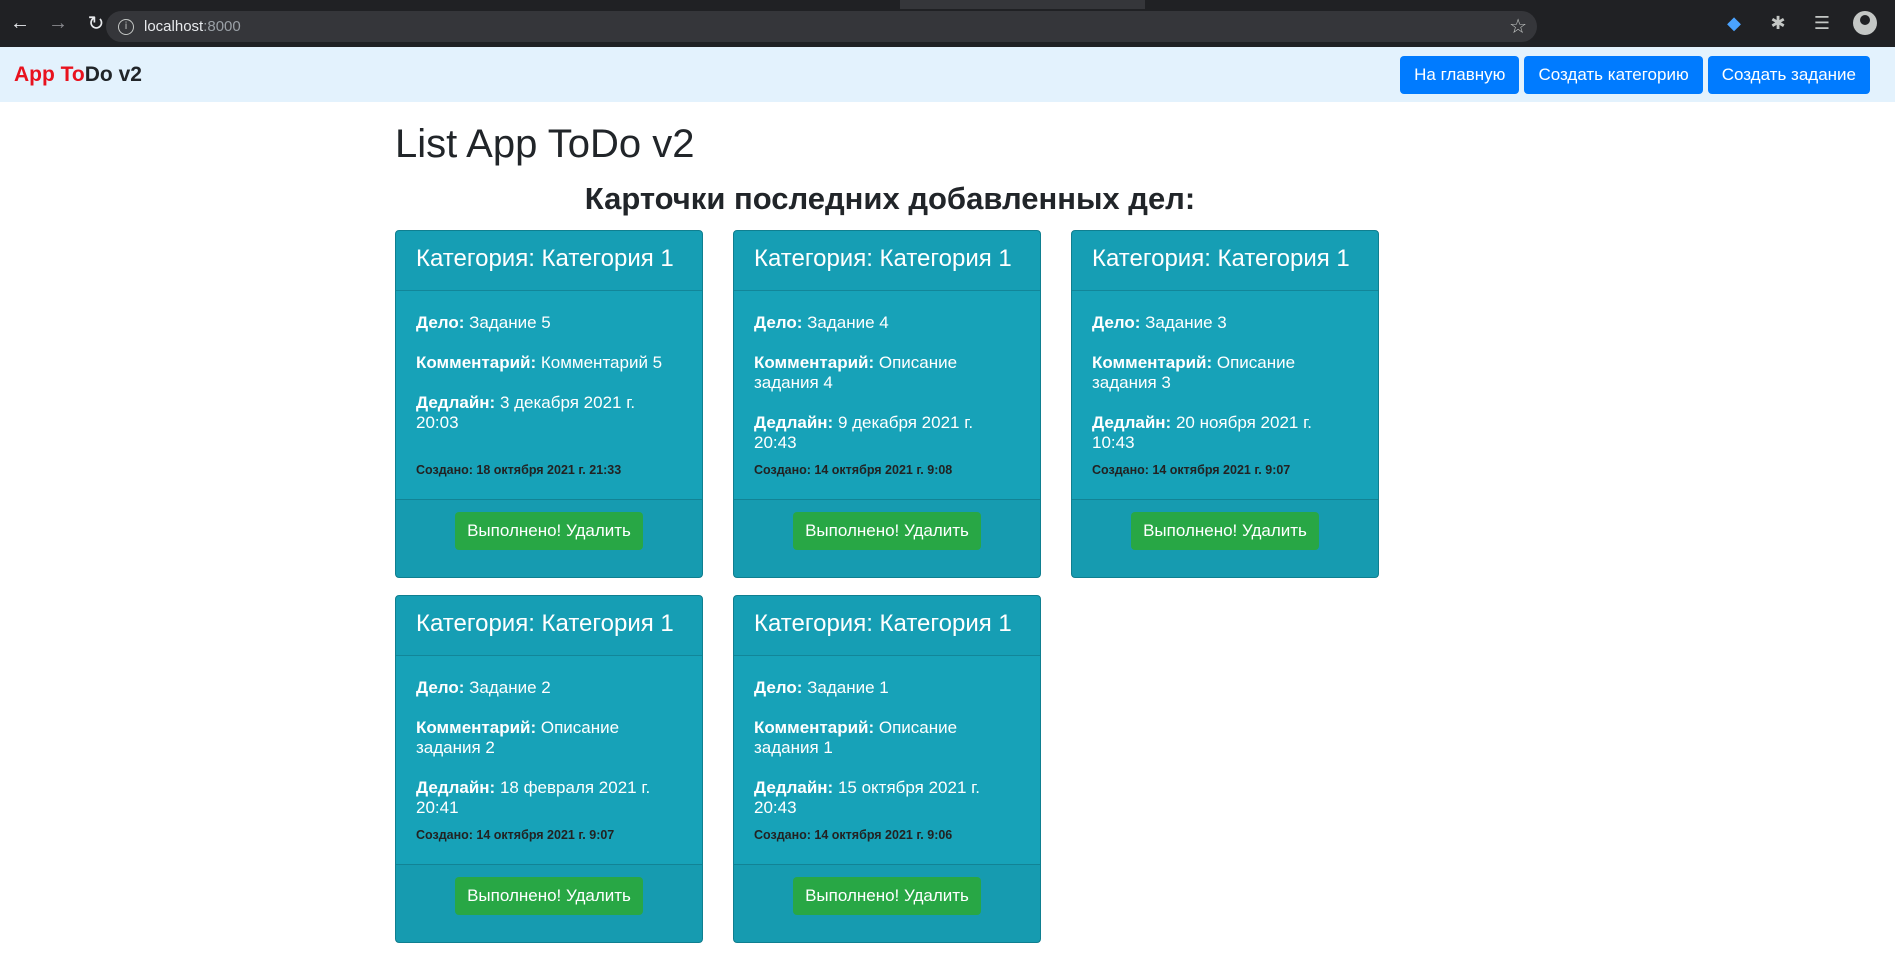 The height and width of the screenshot is (976, 1895). What do you see at coordinates (58, 24) in the screenshot?
I see `forward-icon: →` at bounding box center [58, 24].